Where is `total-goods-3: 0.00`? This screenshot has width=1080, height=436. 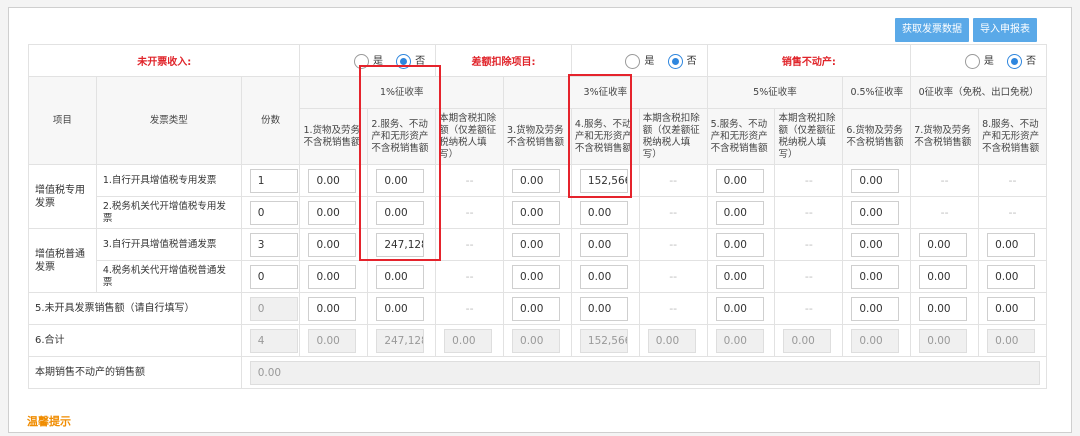
total-goods-3: 0.00 is located at coordinates (536, 340).